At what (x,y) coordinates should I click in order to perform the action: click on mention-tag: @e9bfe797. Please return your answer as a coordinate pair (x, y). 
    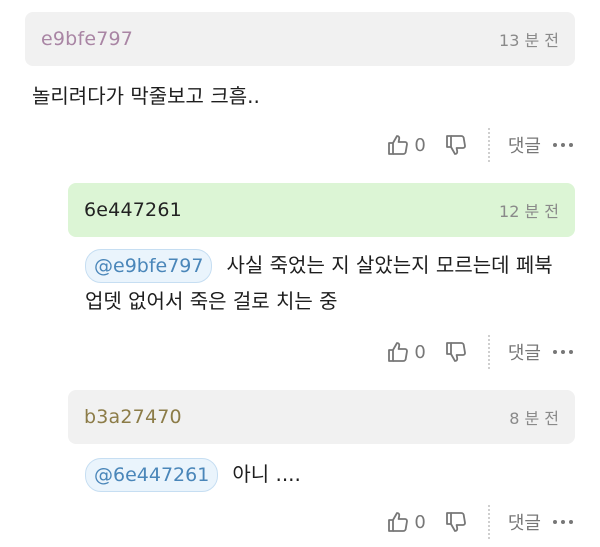
    Looking at the image, I should click on (149, 266).